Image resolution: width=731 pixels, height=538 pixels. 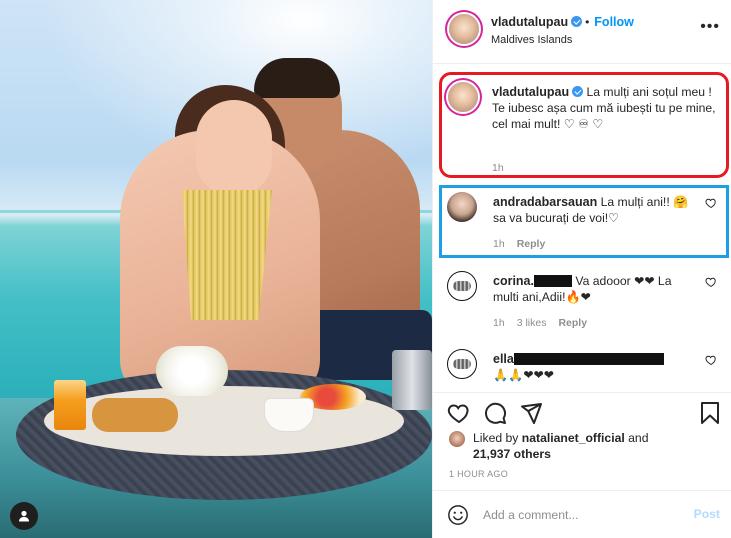 What do you see at coordinates (582, 32) in the screenshot?
I see `post-header: vladutalupau • Follow Maldives Islands •••` at bounding box center [582, 32].